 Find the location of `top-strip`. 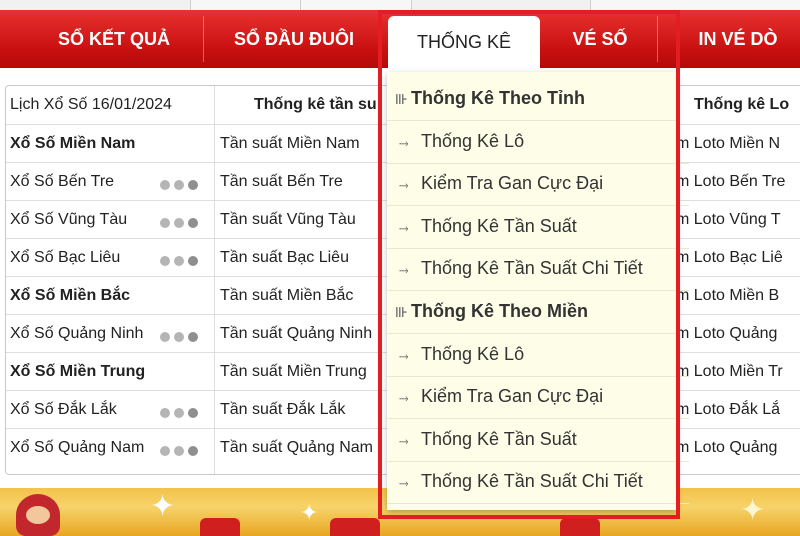

top-strip is located at coordinates (400, 5).